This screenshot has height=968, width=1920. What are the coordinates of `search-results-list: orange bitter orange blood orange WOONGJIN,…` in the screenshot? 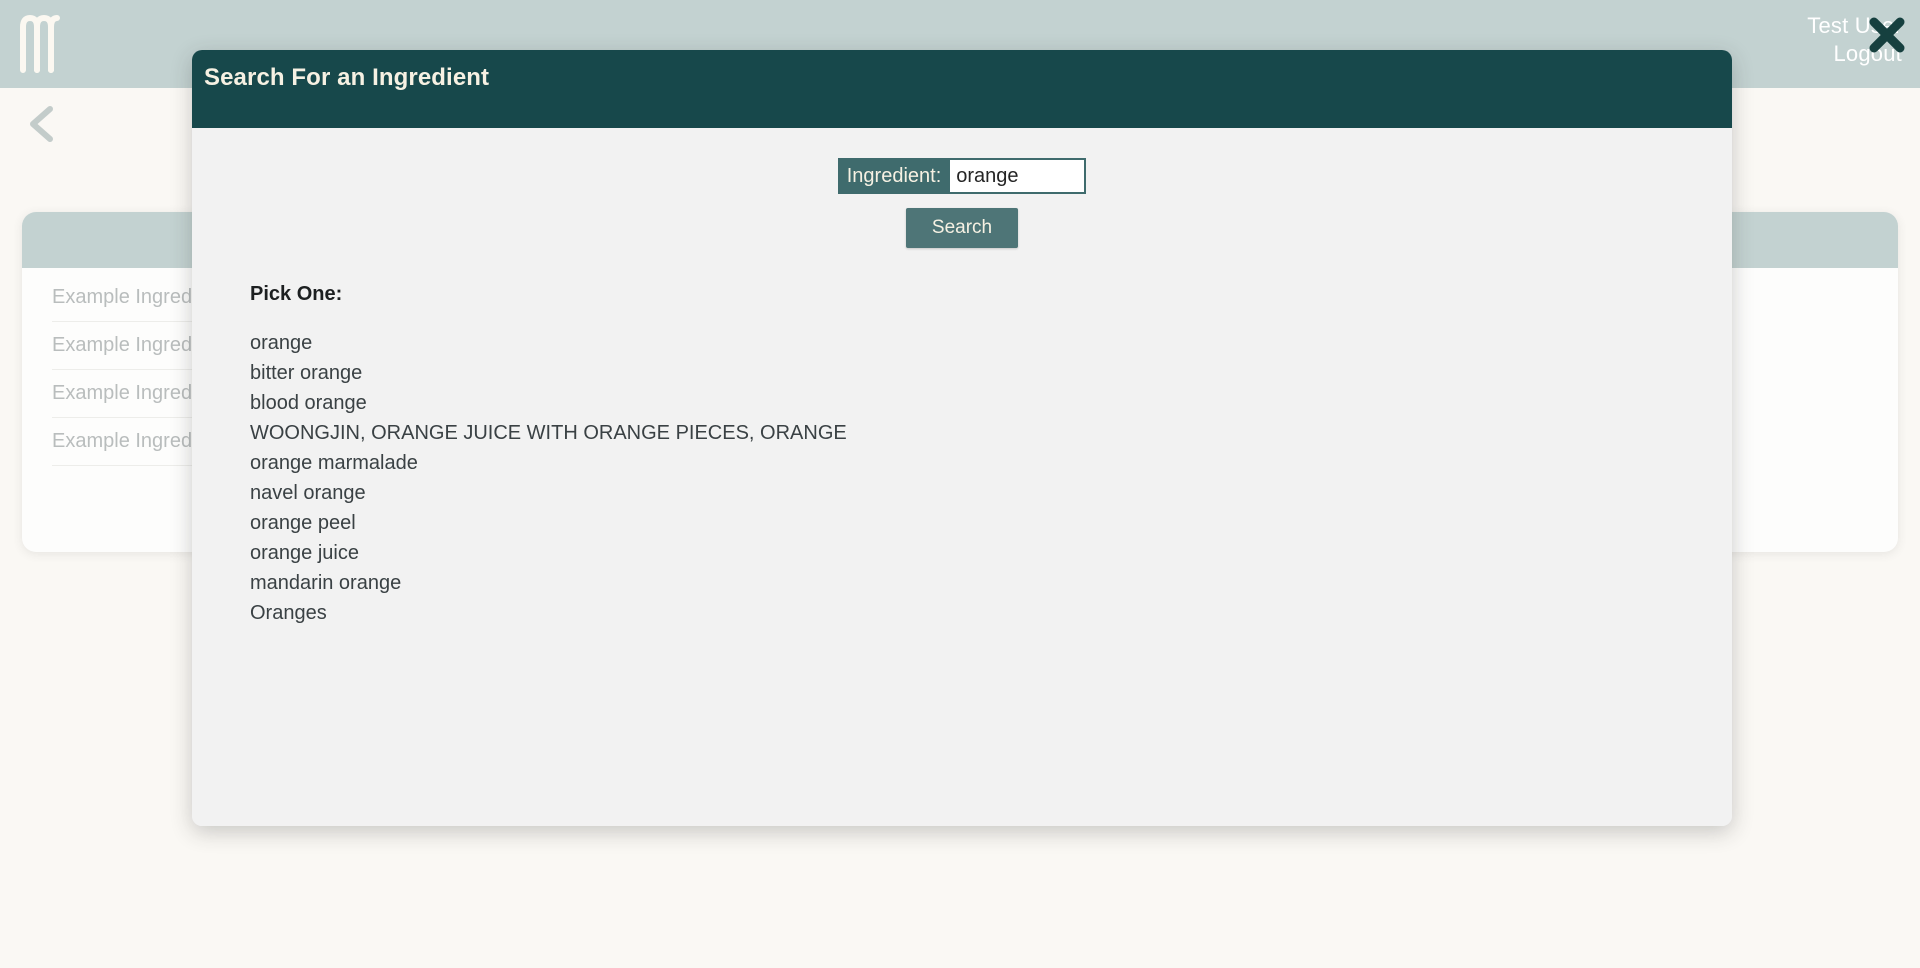 It's located at (548, 478).